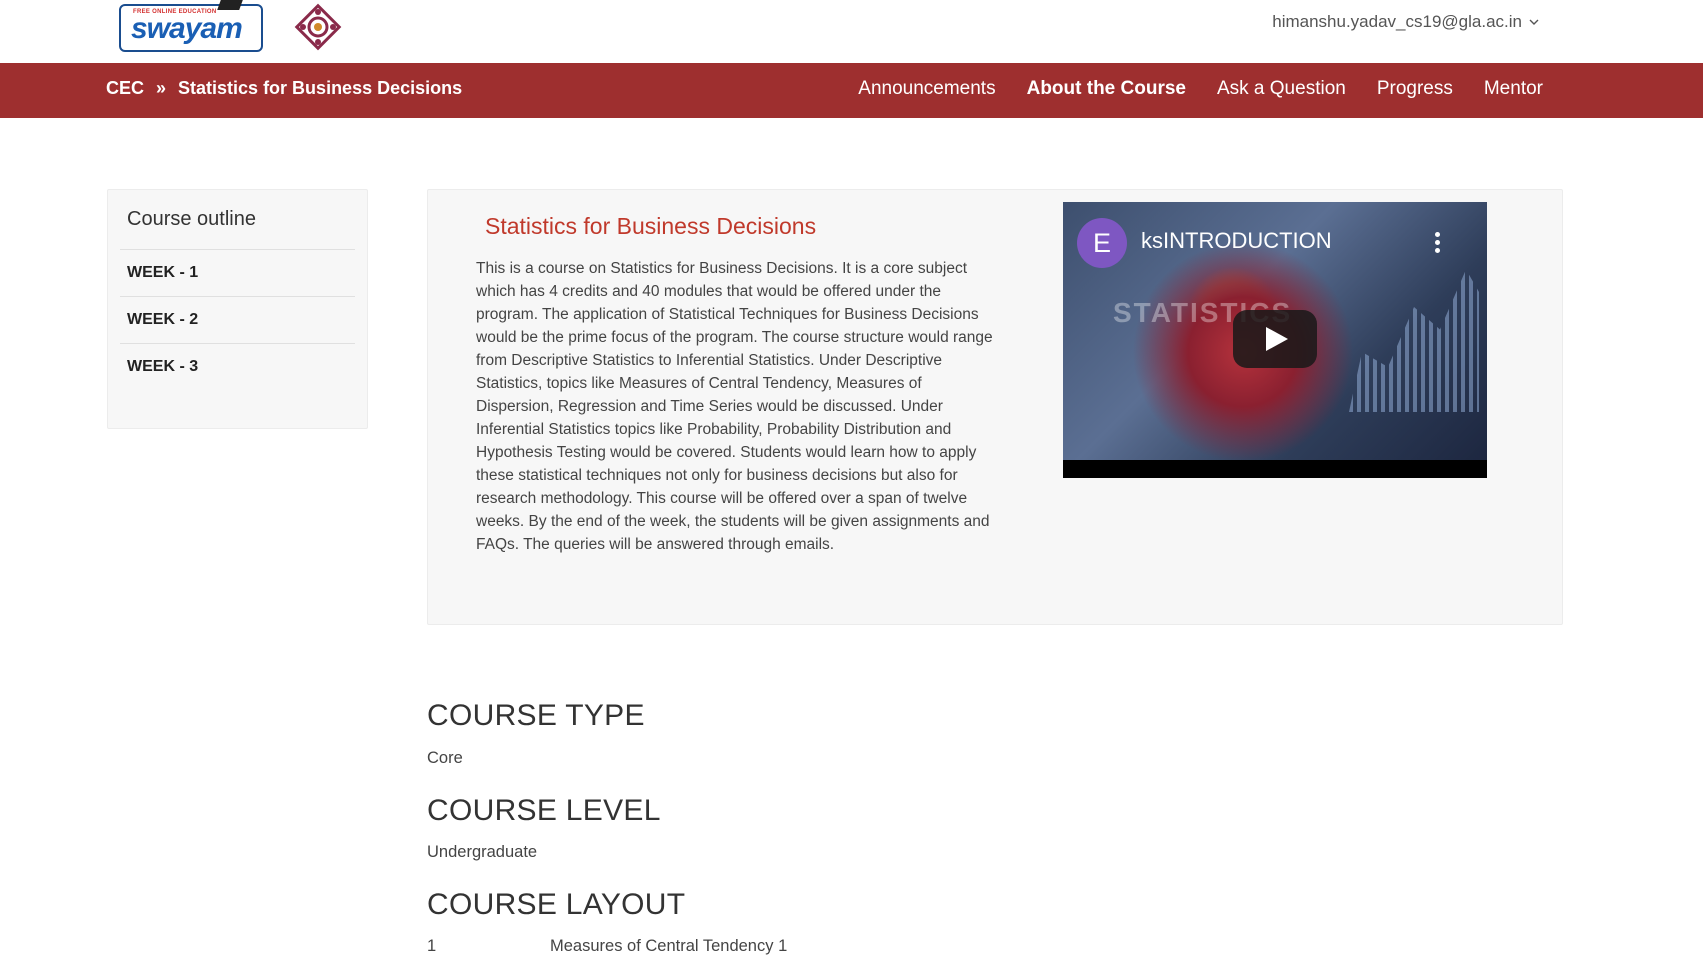 This screenshot has width=1703, height=966. Describe the element at coordinates (1534, 22) in the screenshot. I see `chevron-down-icon` at that location.